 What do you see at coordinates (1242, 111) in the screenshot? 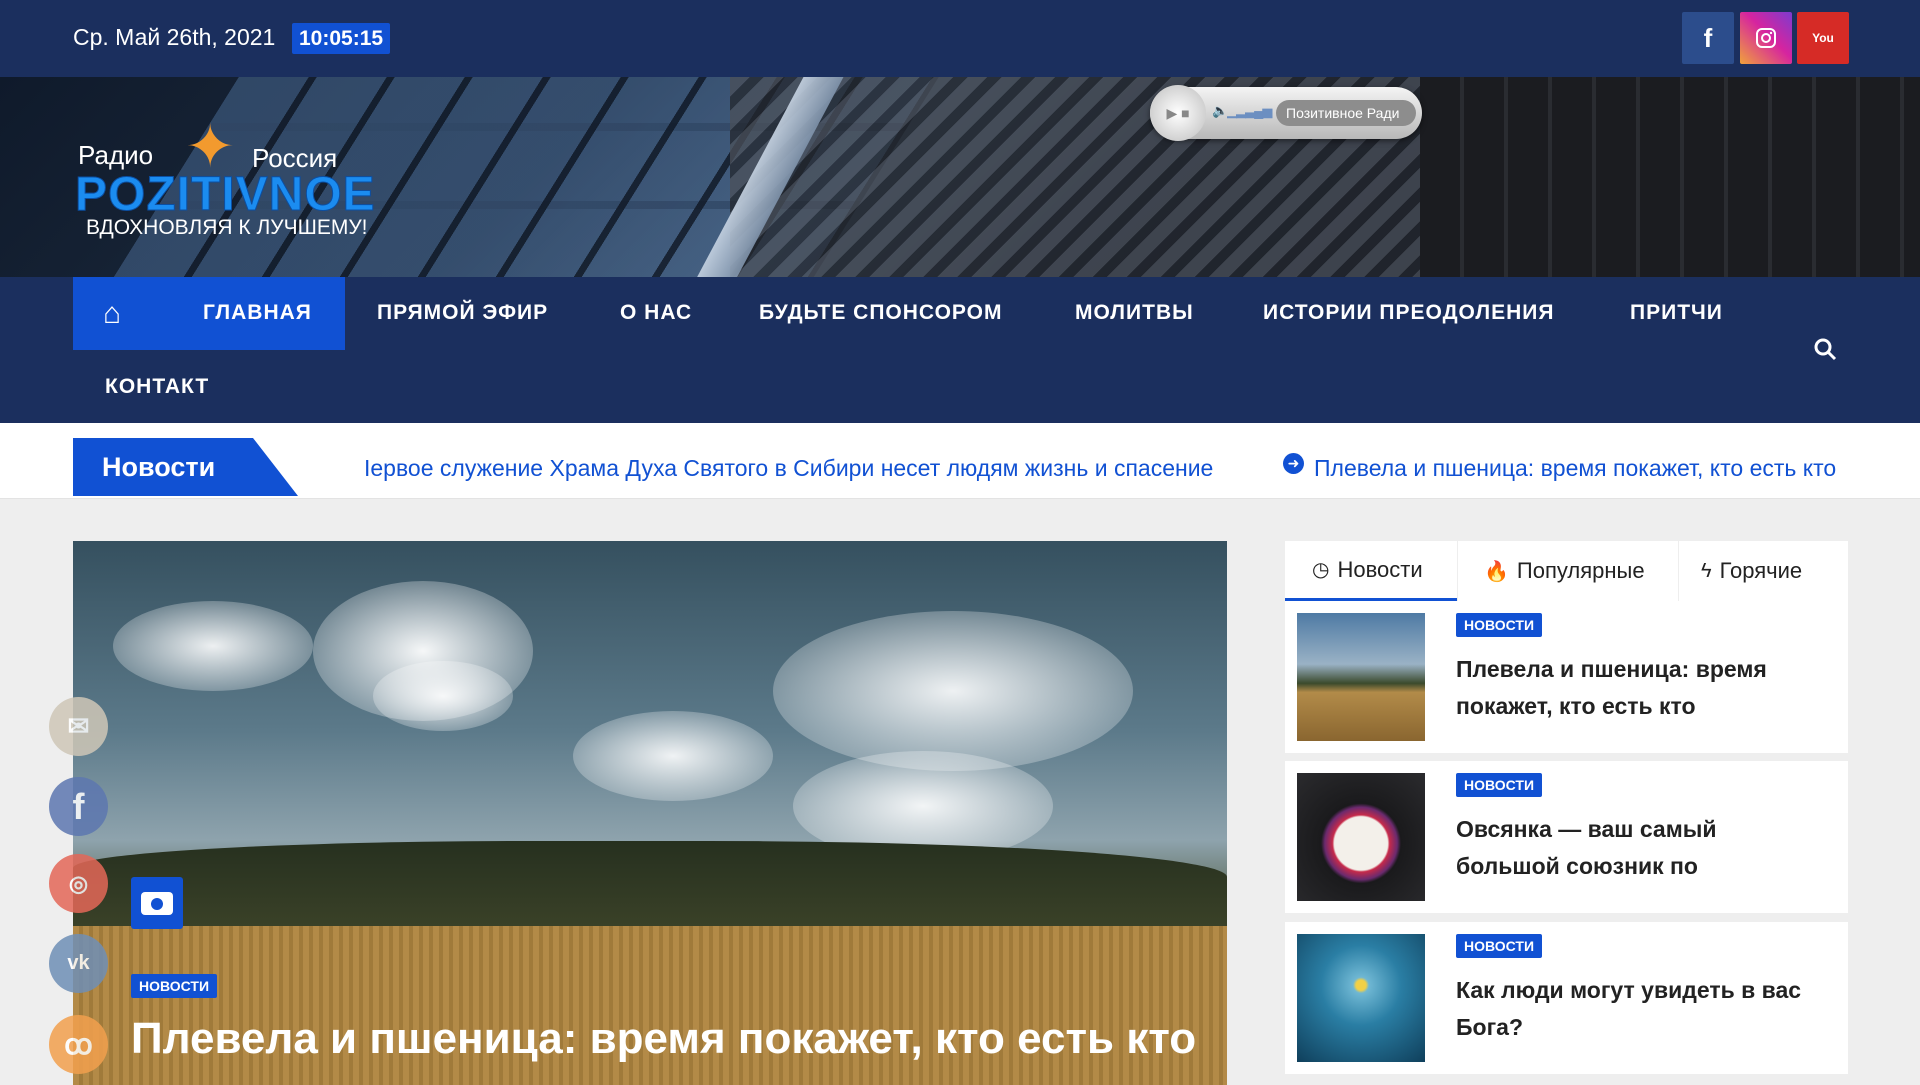
I see `volume-icon: 🔈▁▂▃▄▅` at bounding box center [1242, 111].